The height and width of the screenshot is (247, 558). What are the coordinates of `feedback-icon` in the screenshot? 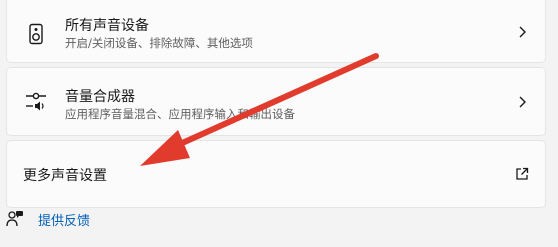 It's located at (14, 219).